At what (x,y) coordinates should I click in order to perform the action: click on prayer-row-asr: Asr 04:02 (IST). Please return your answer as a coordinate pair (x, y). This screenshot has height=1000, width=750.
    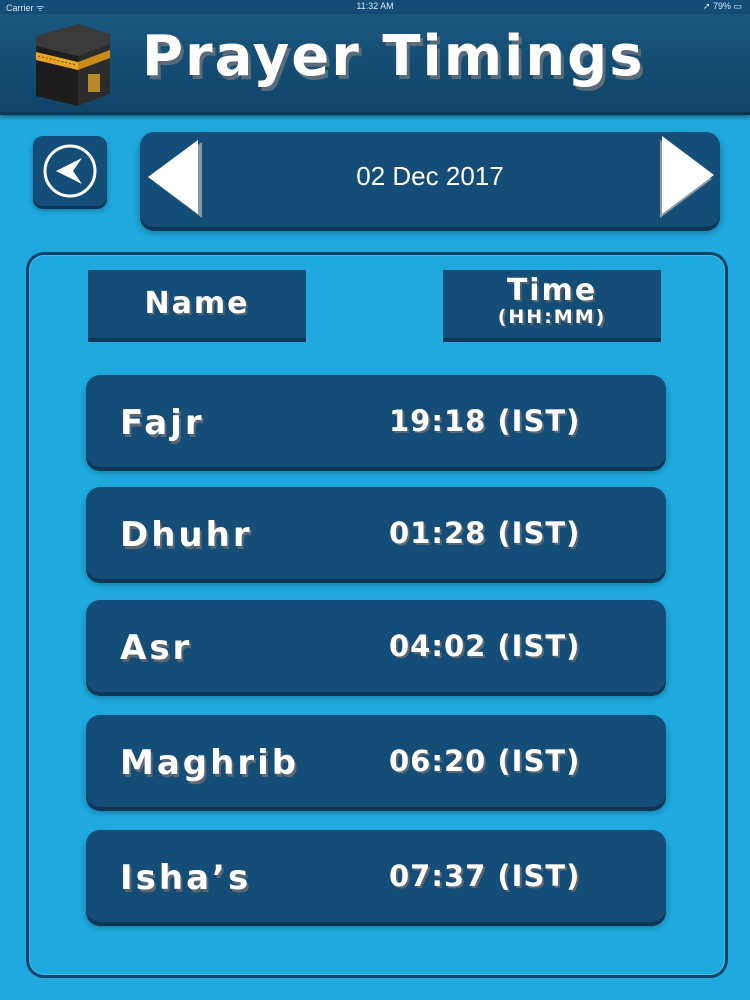
    Looking at the image, I should click on (376, 646).